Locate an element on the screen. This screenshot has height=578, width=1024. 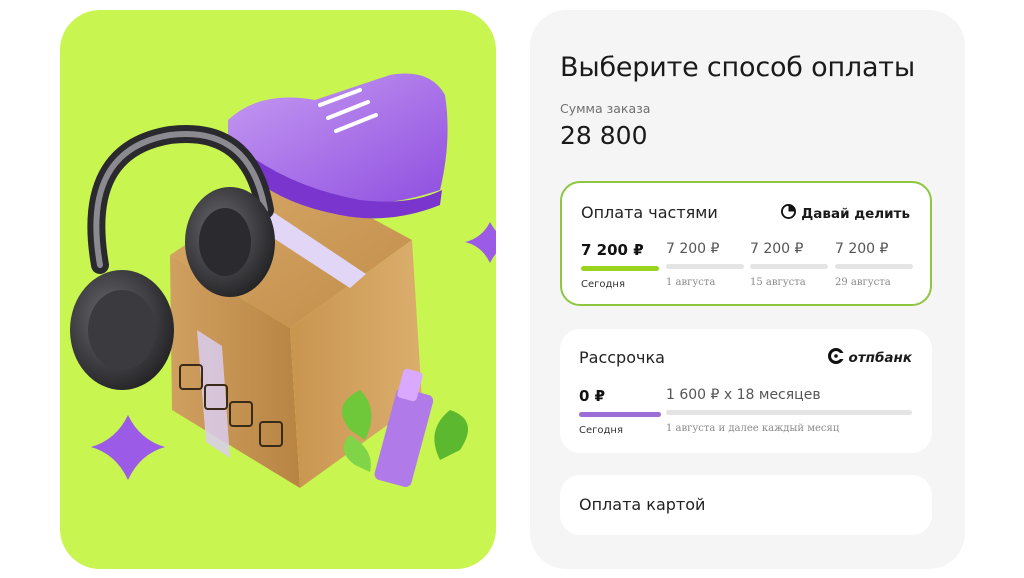
pie-chart-icon is located at coordinates (789, 213).